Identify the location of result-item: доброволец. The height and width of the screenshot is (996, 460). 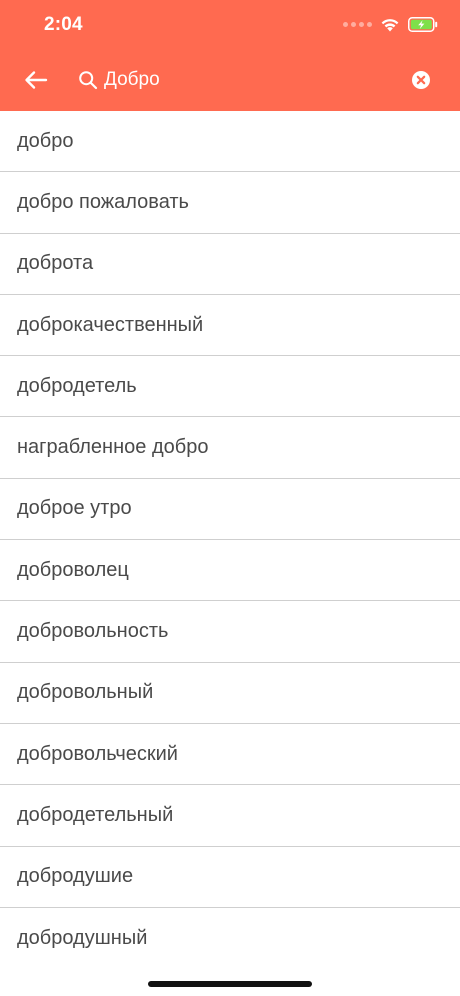
(230, 571).